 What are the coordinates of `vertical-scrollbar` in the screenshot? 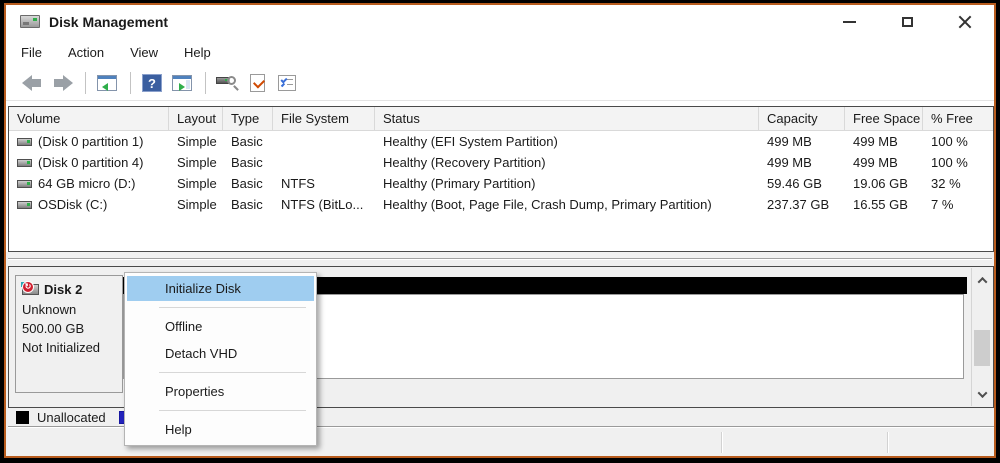 It's located at (981, 337).